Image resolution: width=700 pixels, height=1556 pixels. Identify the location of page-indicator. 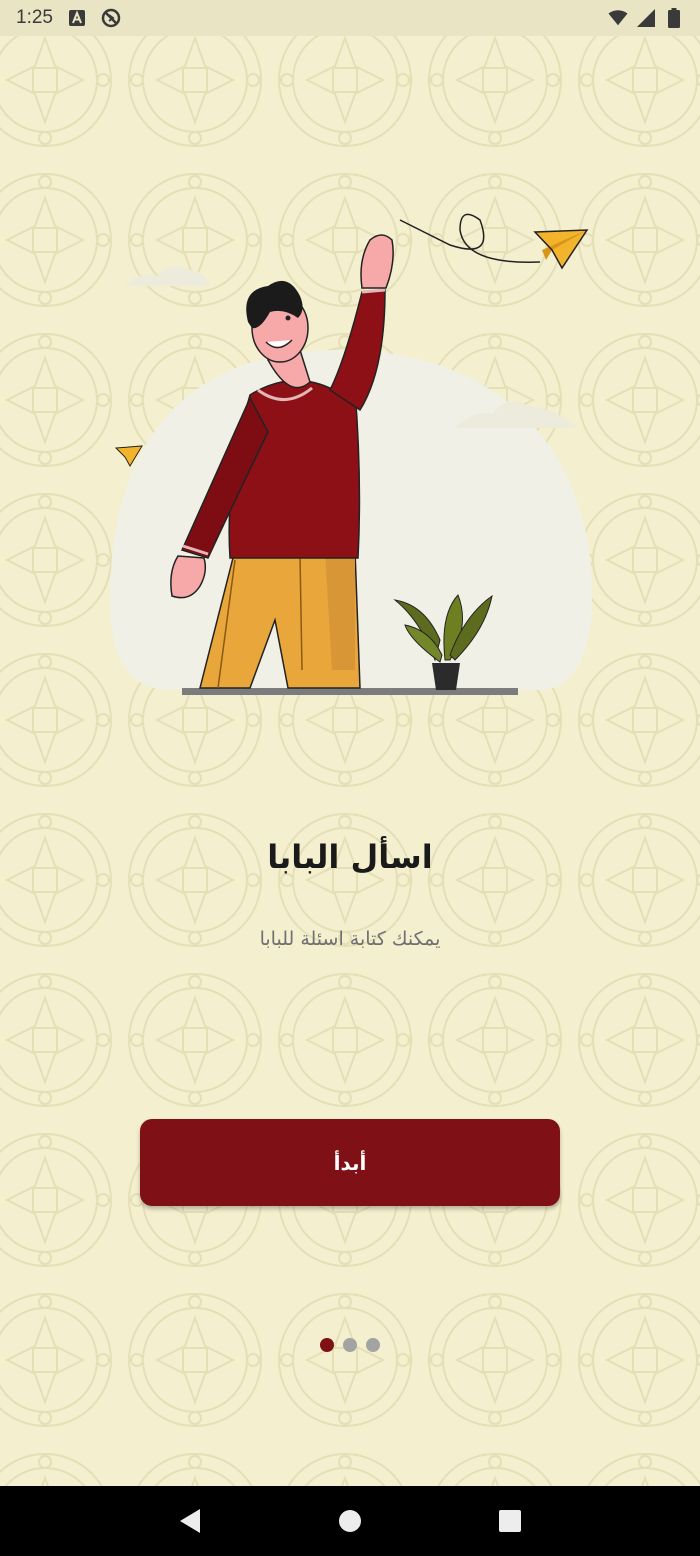
(350, 1345).